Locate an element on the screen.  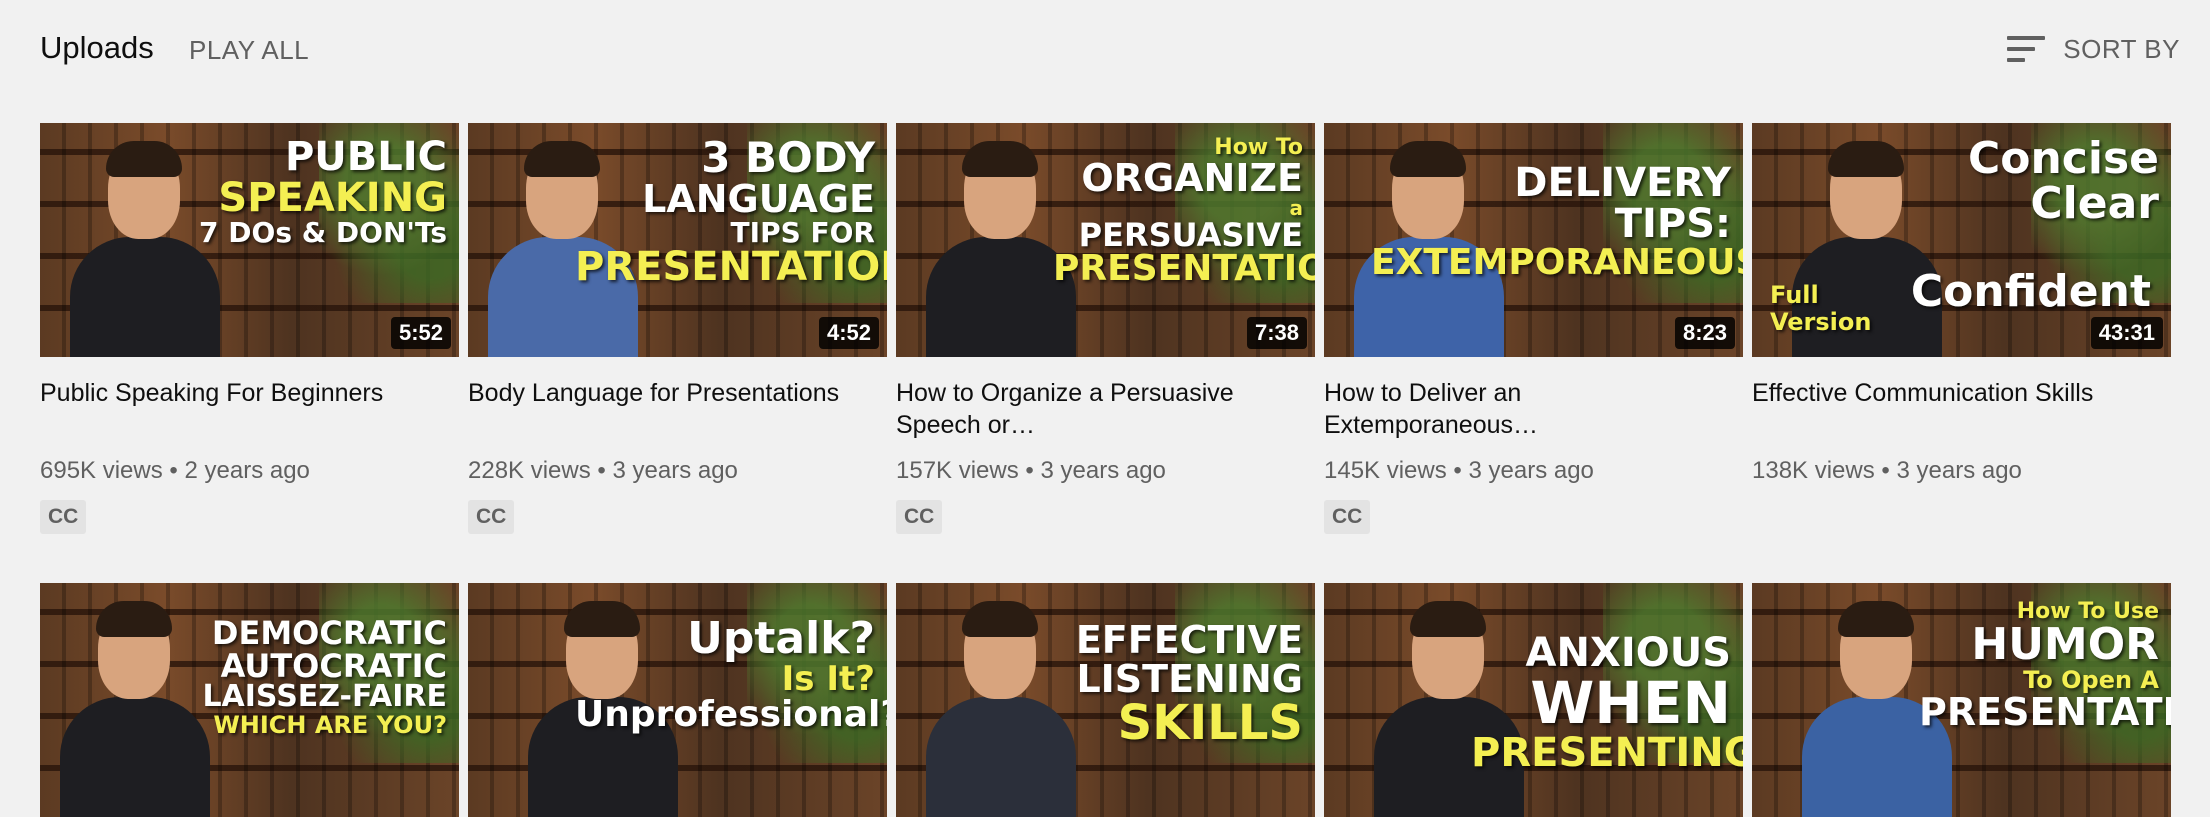
video-card: EFFECTIVE LISTENING SKILLS is located at coordinates (1105, 700).